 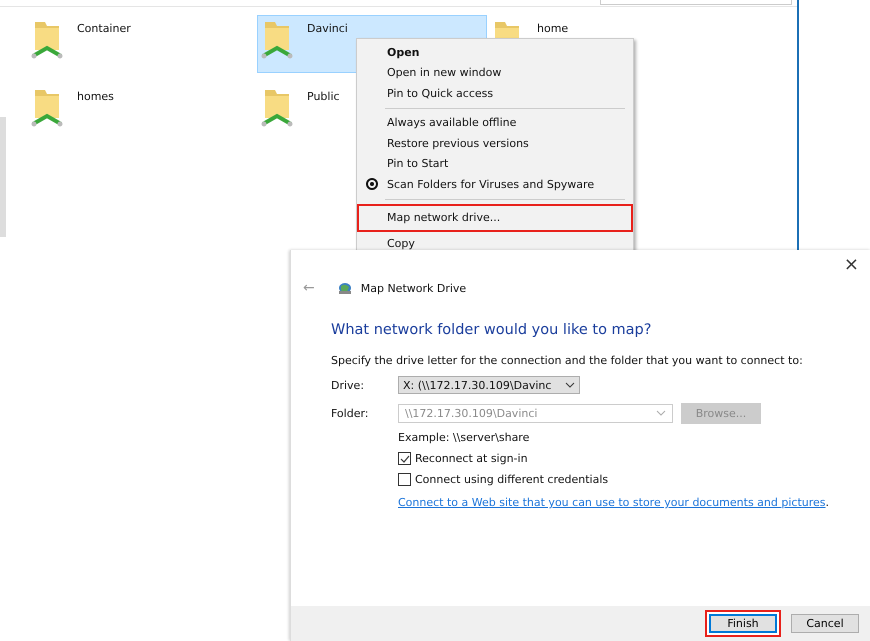 I want to click on dialog-title: Map Network Drive, so click(x=413, y=288).